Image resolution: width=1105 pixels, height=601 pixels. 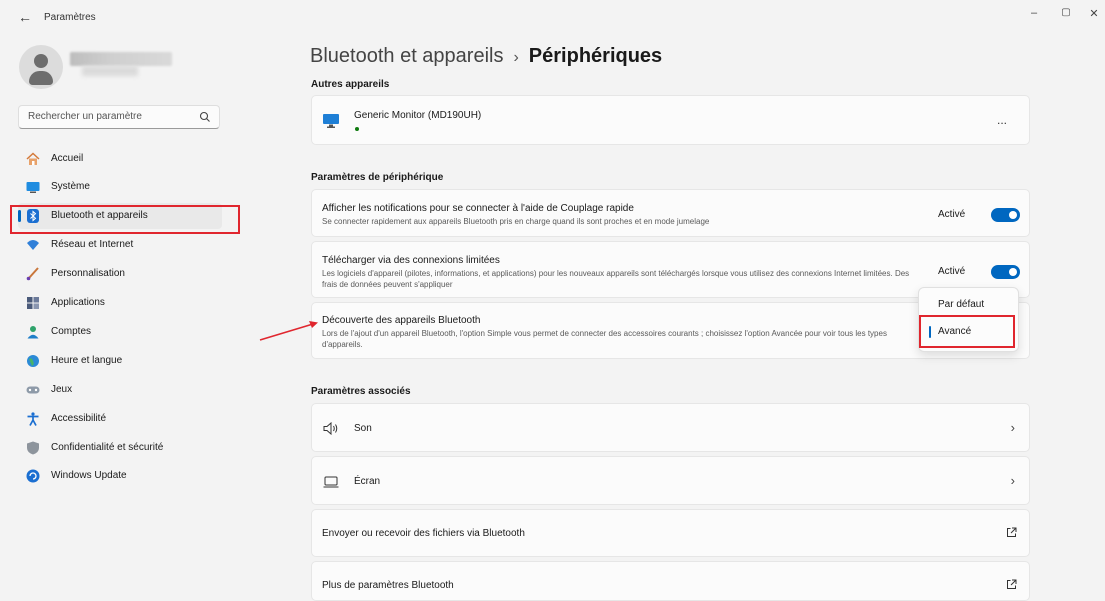 I want to click on section-title-other-devices: Autres appareils, so click(x=350, y=84).